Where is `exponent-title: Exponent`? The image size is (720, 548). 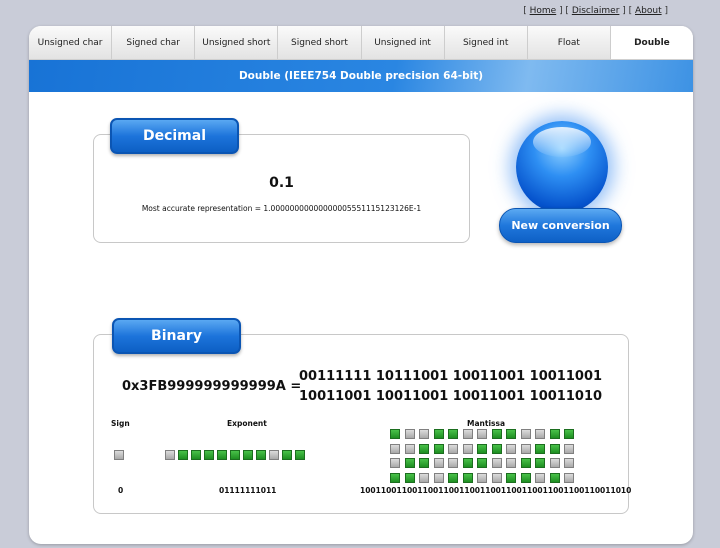
exponent-title: Exponent is located at coordinates (247, 423).